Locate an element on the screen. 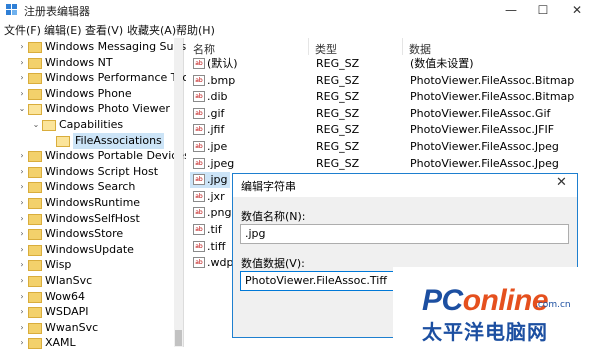 The width and height of the screenshot is (594, 351). list-item: ab .gif REG_SZ PhotoViewer.FileAssoc.Gif is located at coordinates (390, 114).